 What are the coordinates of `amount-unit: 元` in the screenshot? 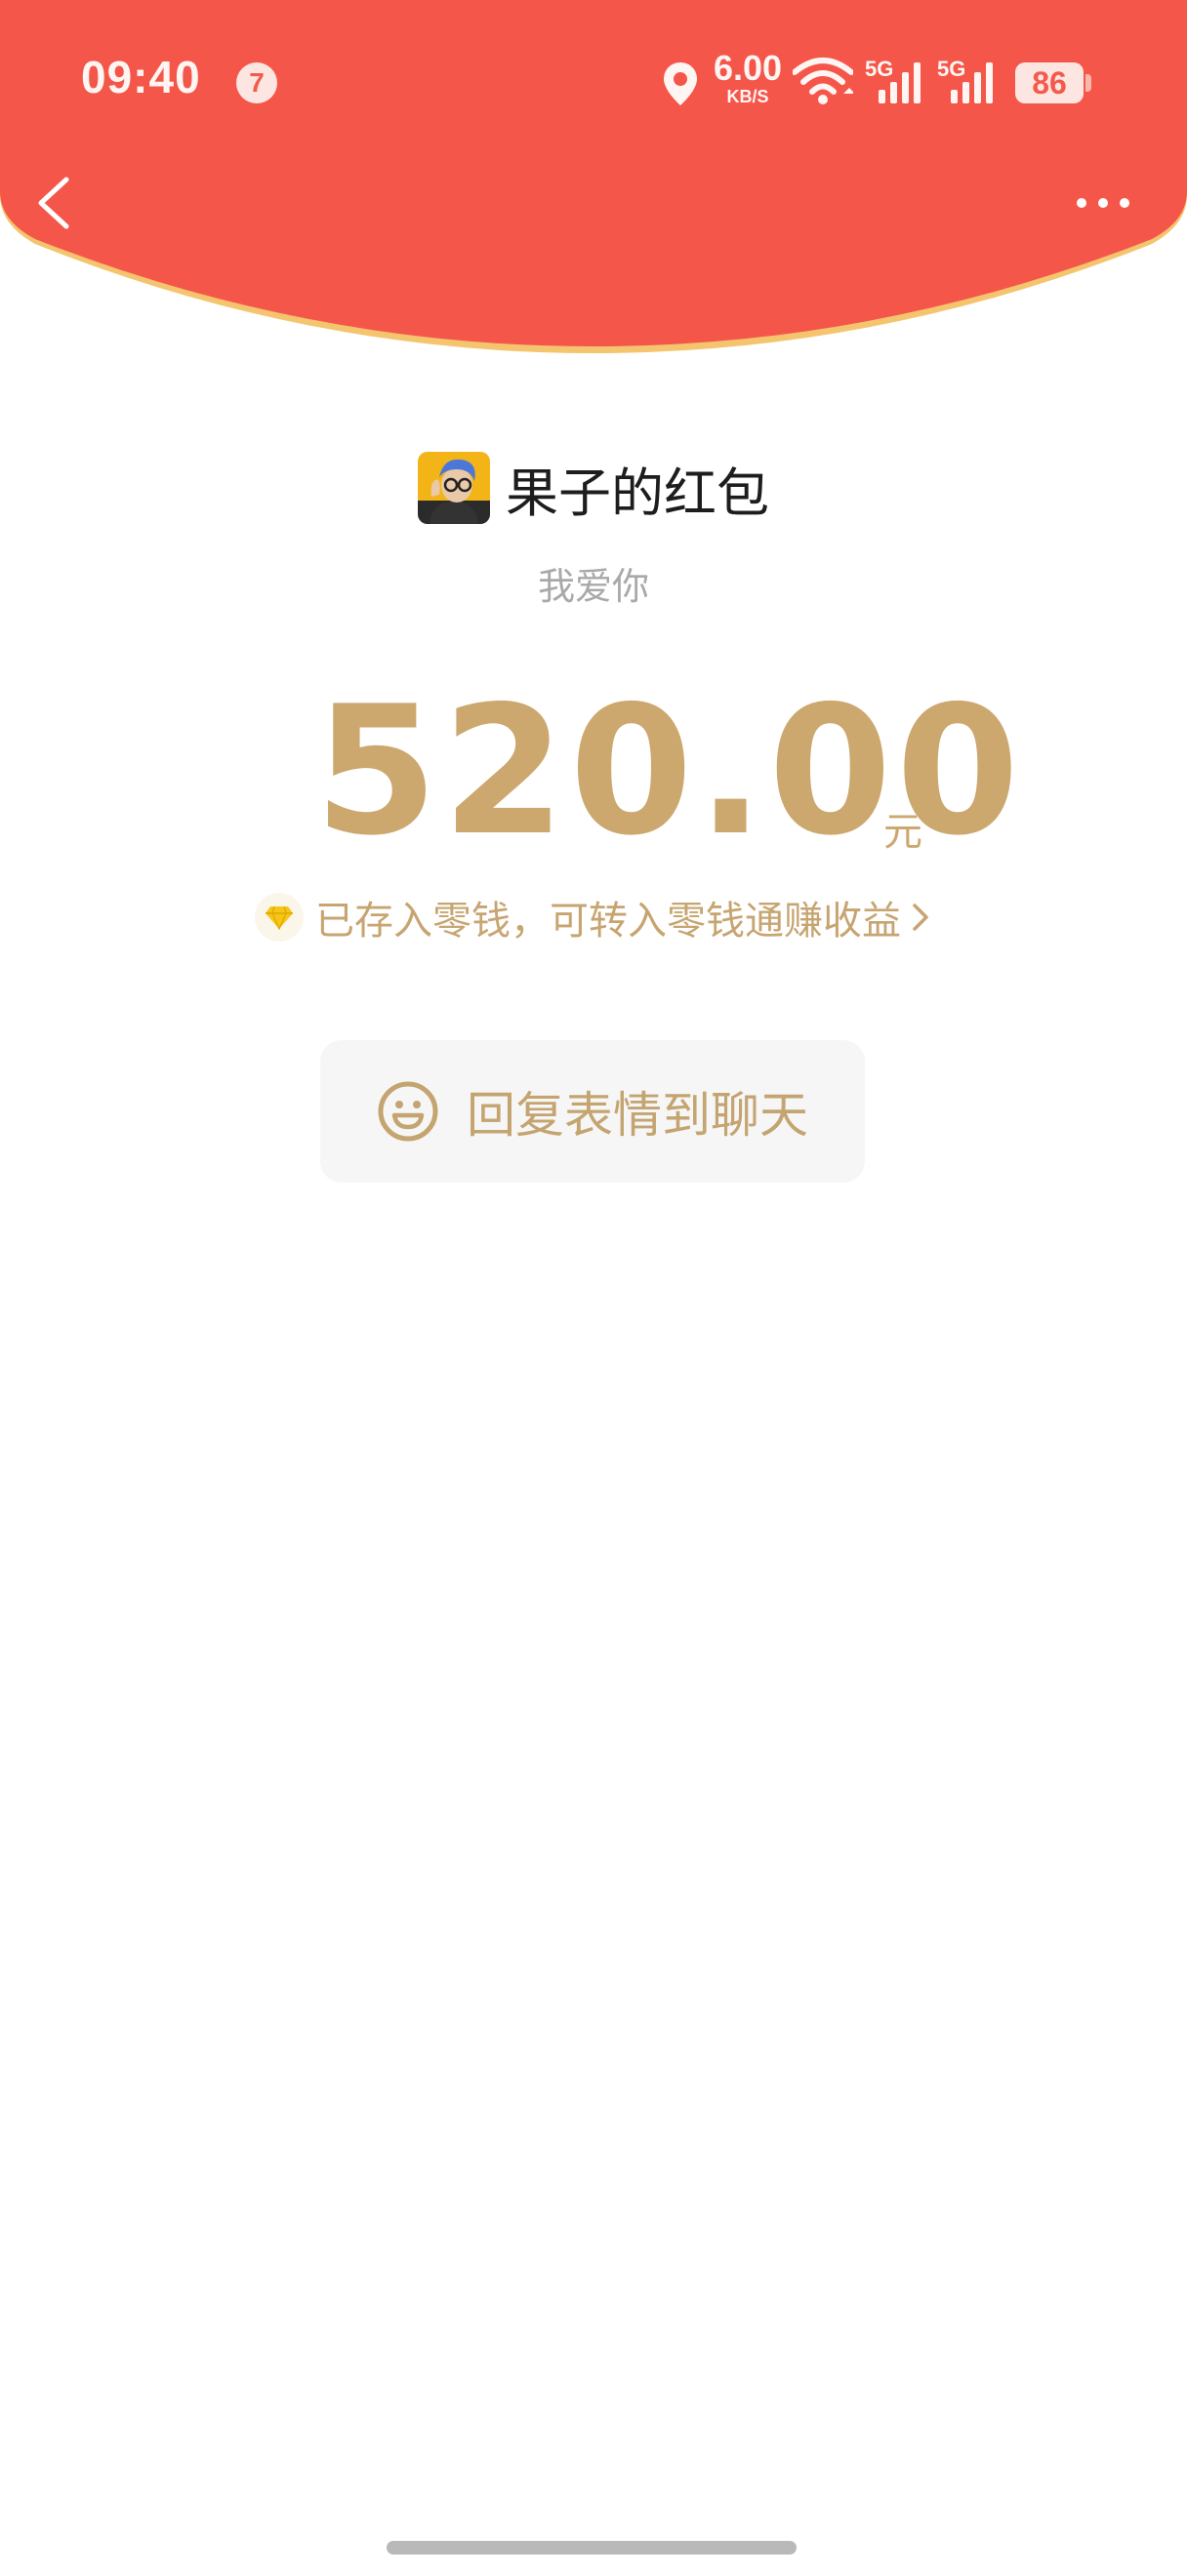 It's located at (902, 832).